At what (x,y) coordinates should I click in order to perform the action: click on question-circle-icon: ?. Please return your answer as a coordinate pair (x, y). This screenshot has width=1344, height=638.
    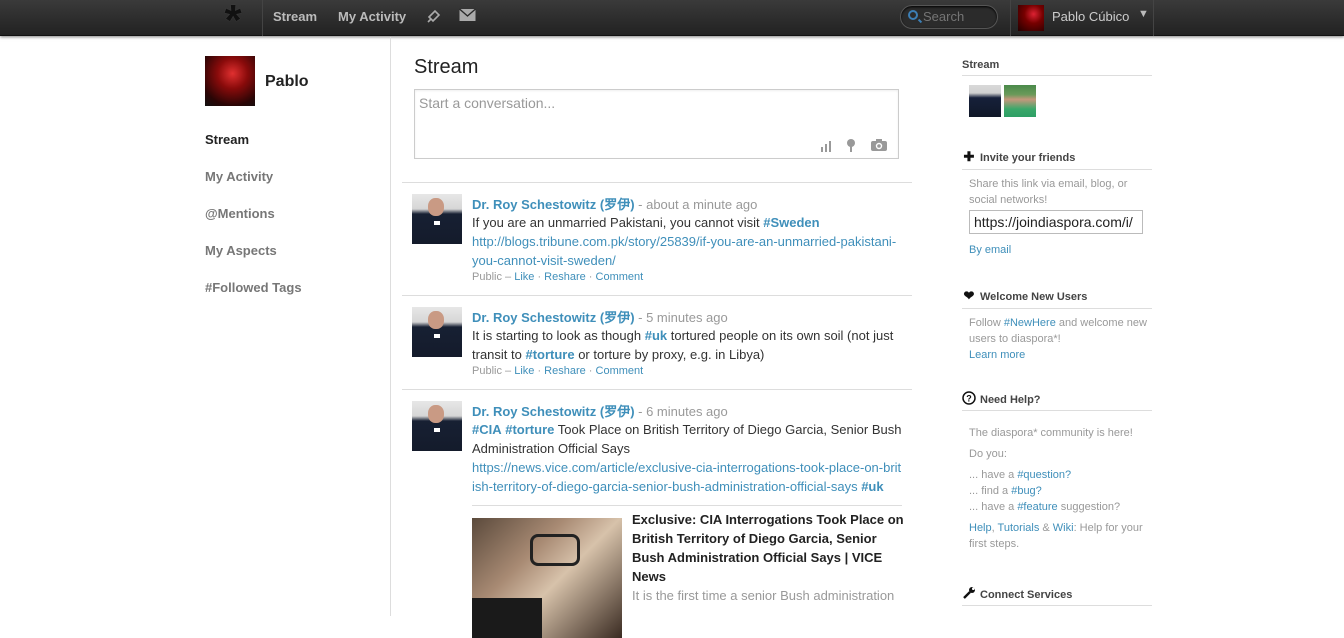
    Looking at the image, I should click on (969, 398).